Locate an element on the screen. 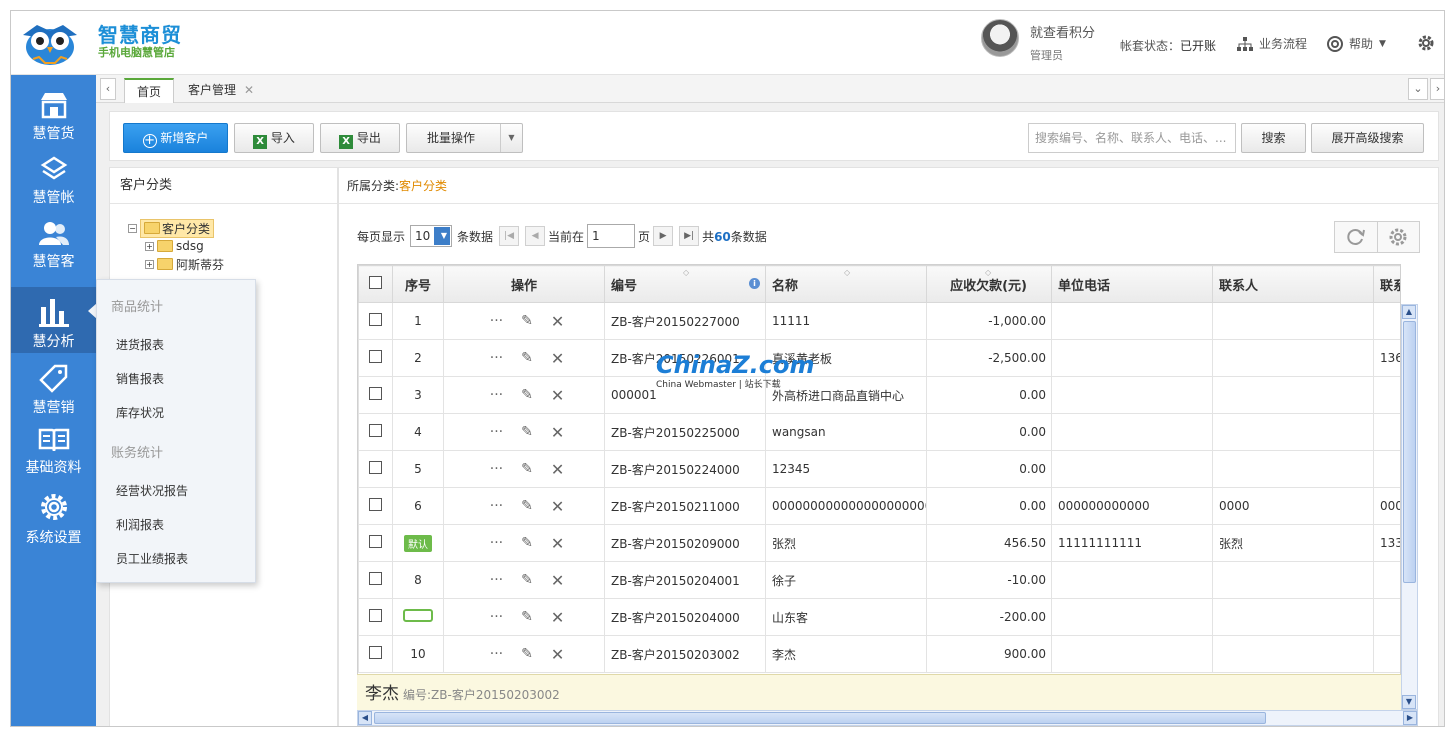 The width and height of the screenshot is (1455, 737). col-header-debt: ◇ 应收欠款(元) is located at coordinates (989, 284).